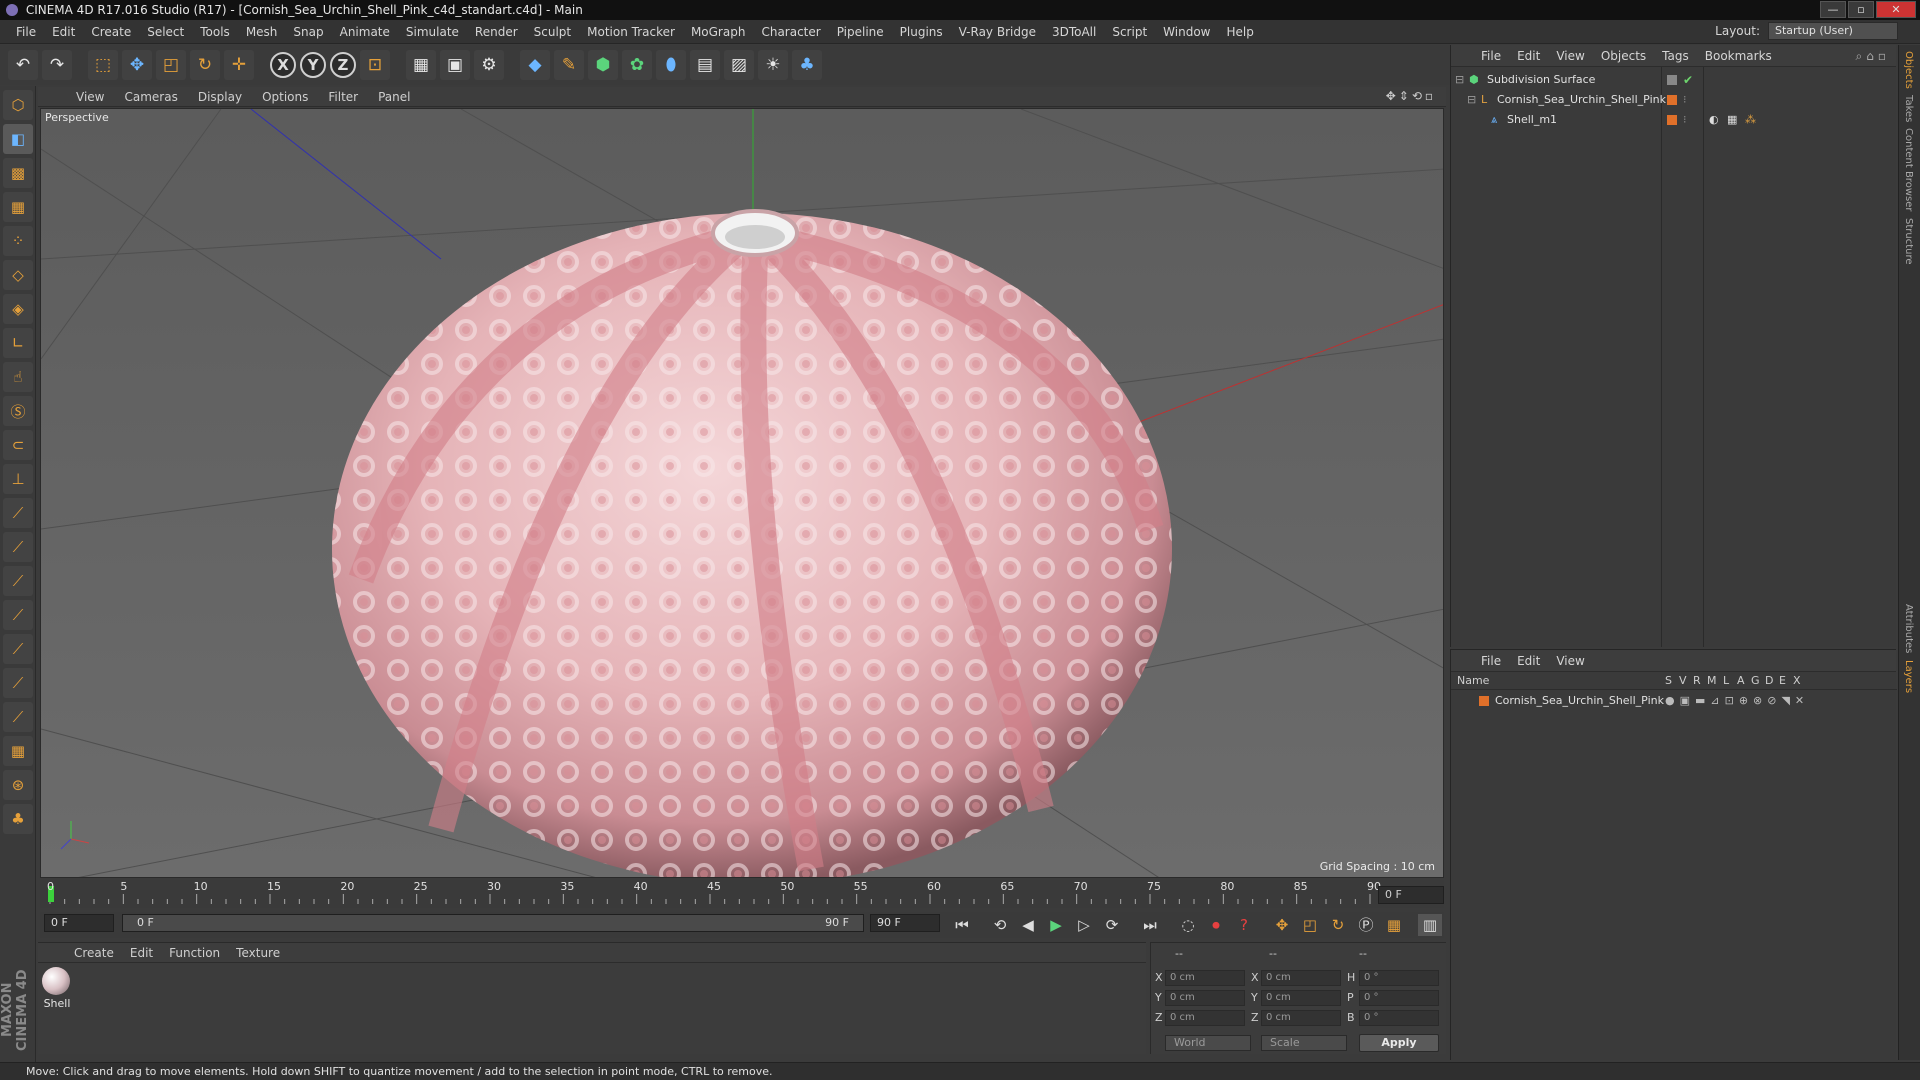 The image size is (1920, 1080). Describe the element at coordinates (1129, 32) in the screenshot. I see `menu-script: Script` at that location.